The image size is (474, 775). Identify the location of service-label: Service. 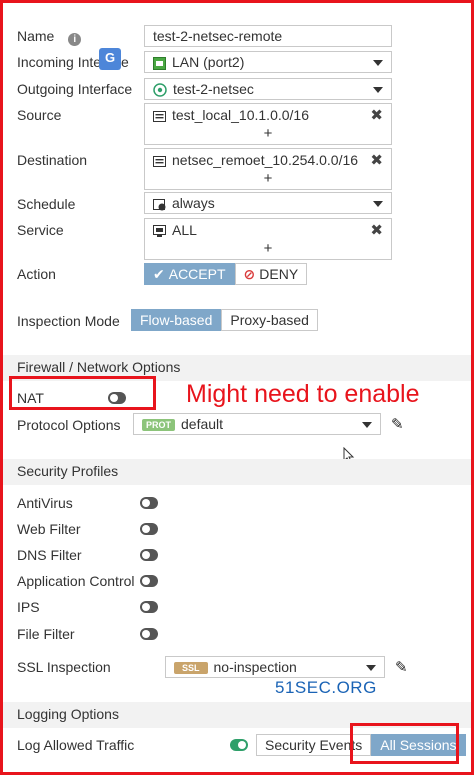
(40, 230).